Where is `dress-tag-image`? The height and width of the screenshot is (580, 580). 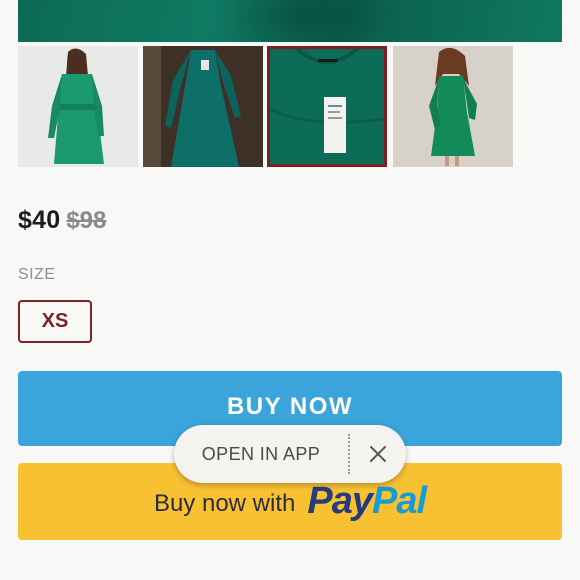
dress-tag-image is located at coordinates (327, 106).